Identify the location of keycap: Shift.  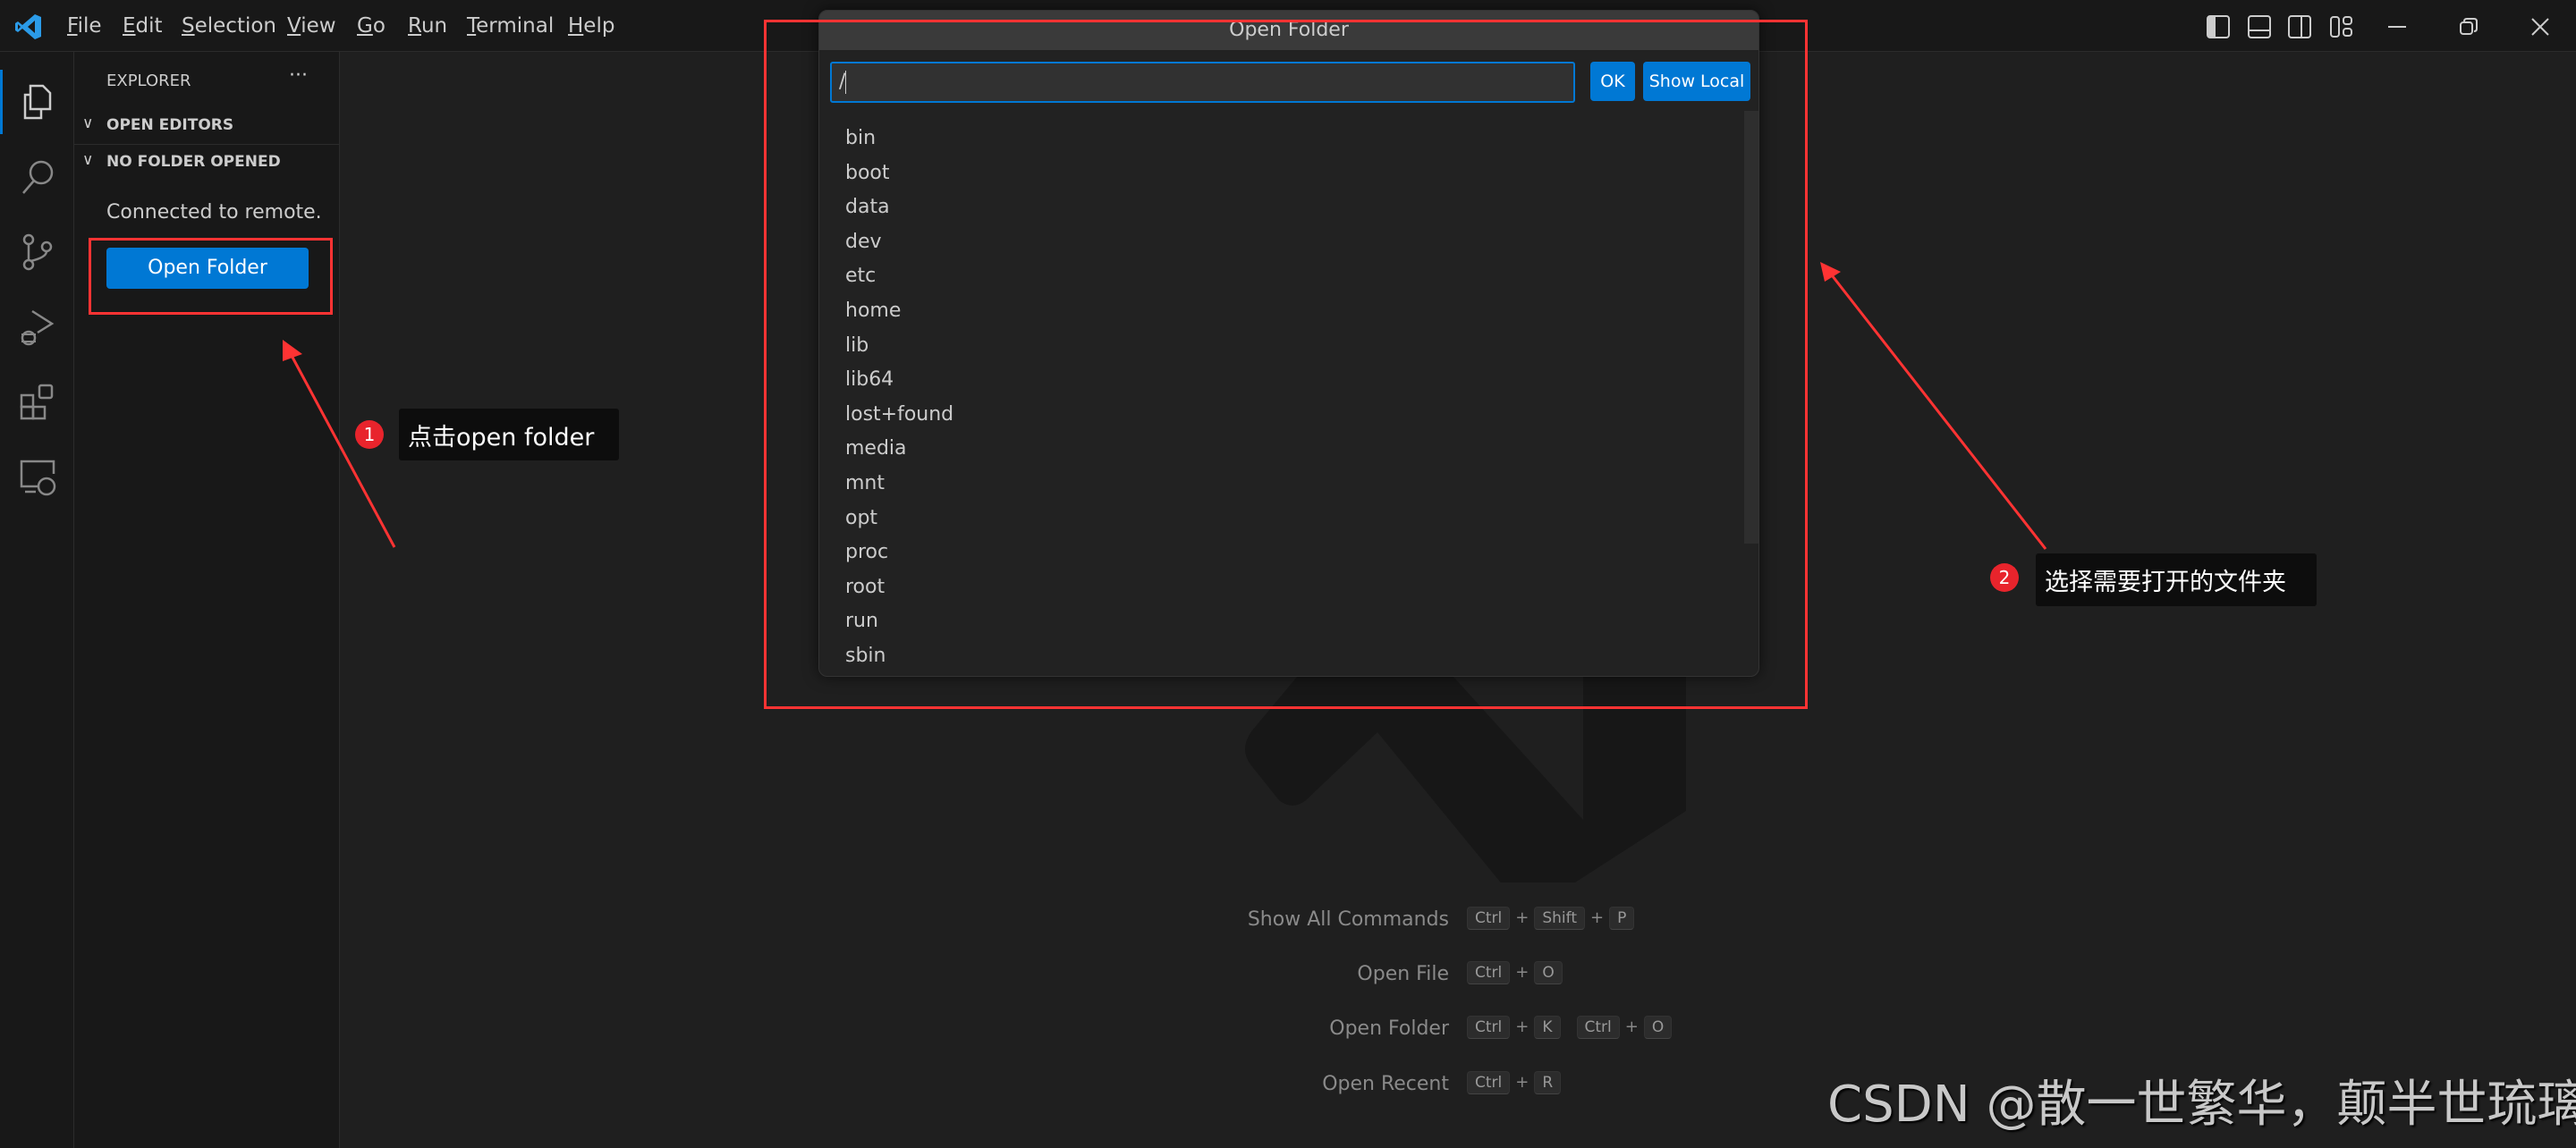
(1559, 918).